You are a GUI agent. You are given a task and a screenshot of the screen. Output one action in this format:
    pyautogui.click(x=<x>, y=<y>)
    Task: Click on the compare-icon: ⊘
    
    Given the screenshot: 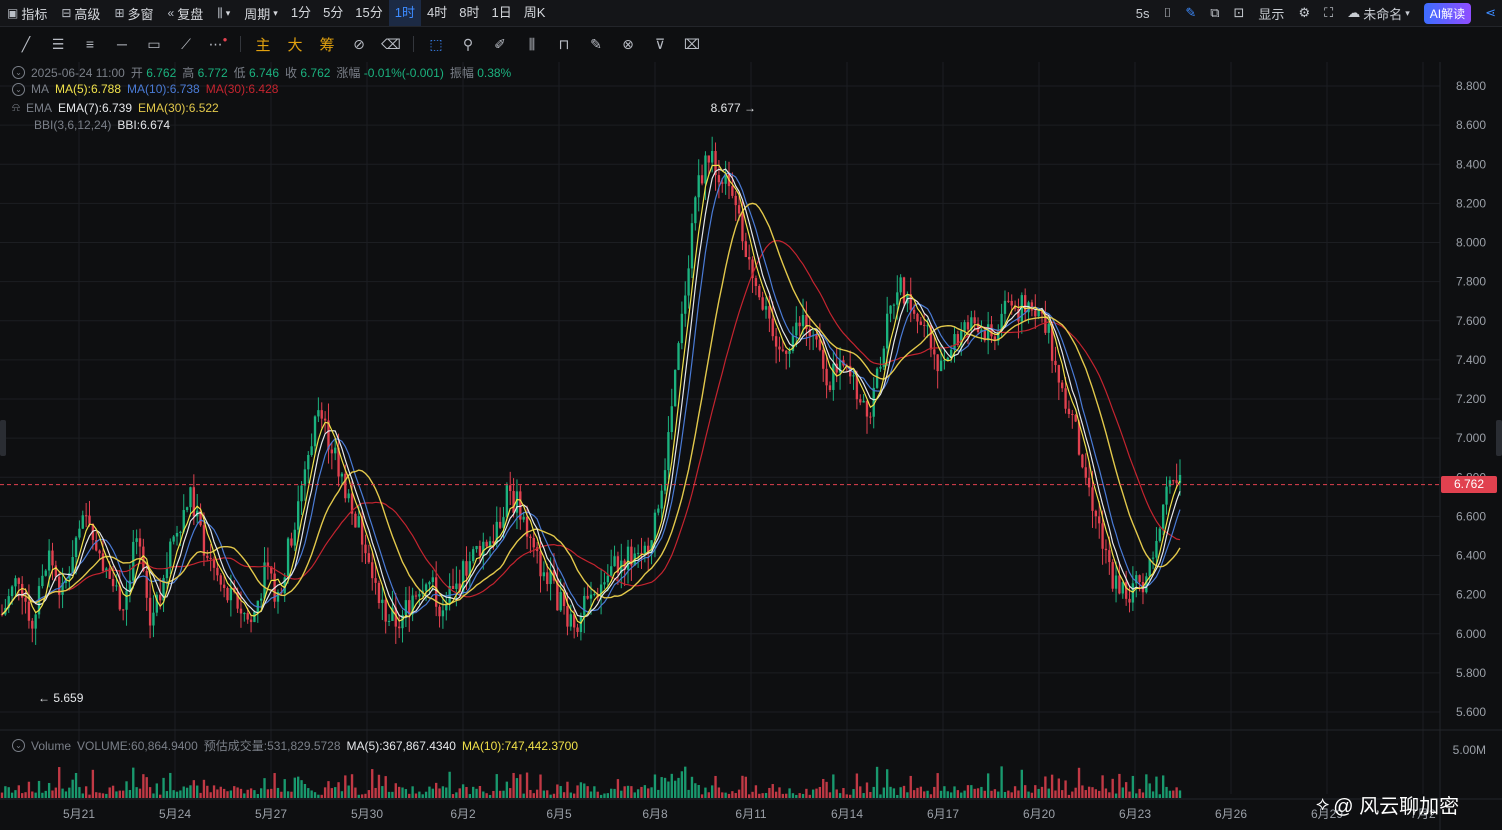 What is the action you would take?
    pyautogui.click(x=359, y=44)
    